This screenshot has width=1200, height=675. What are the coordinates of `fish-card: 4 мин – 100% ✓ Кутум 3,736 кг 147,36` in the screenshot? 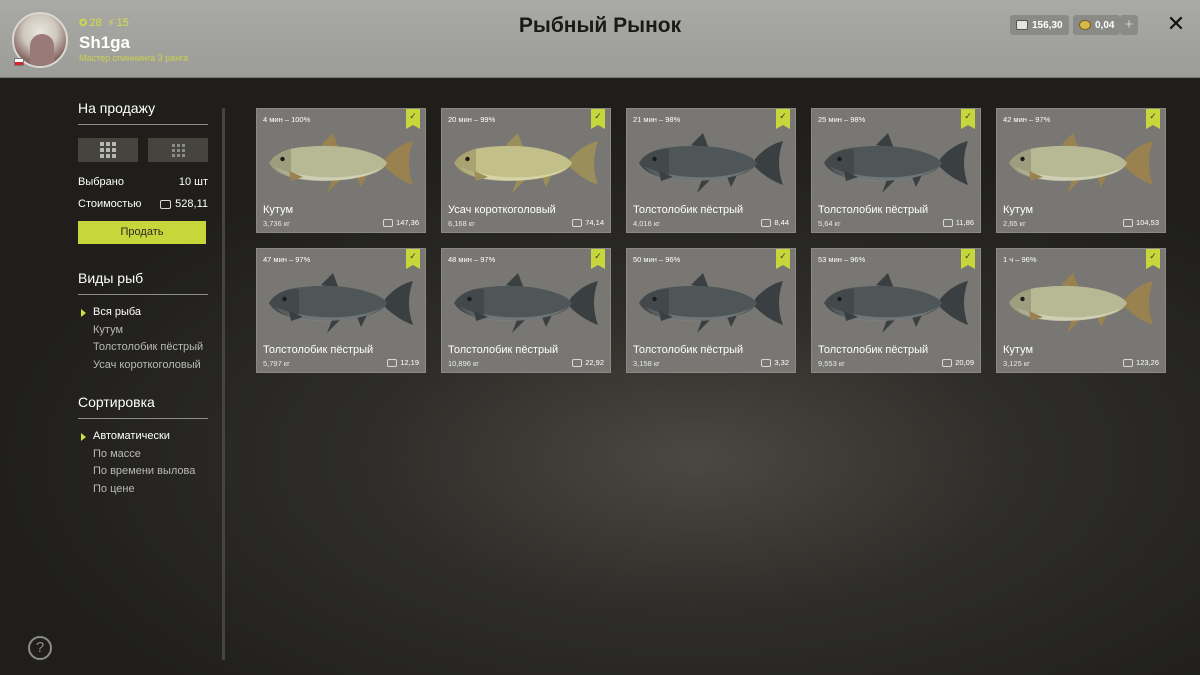 It's located at (341, 170).